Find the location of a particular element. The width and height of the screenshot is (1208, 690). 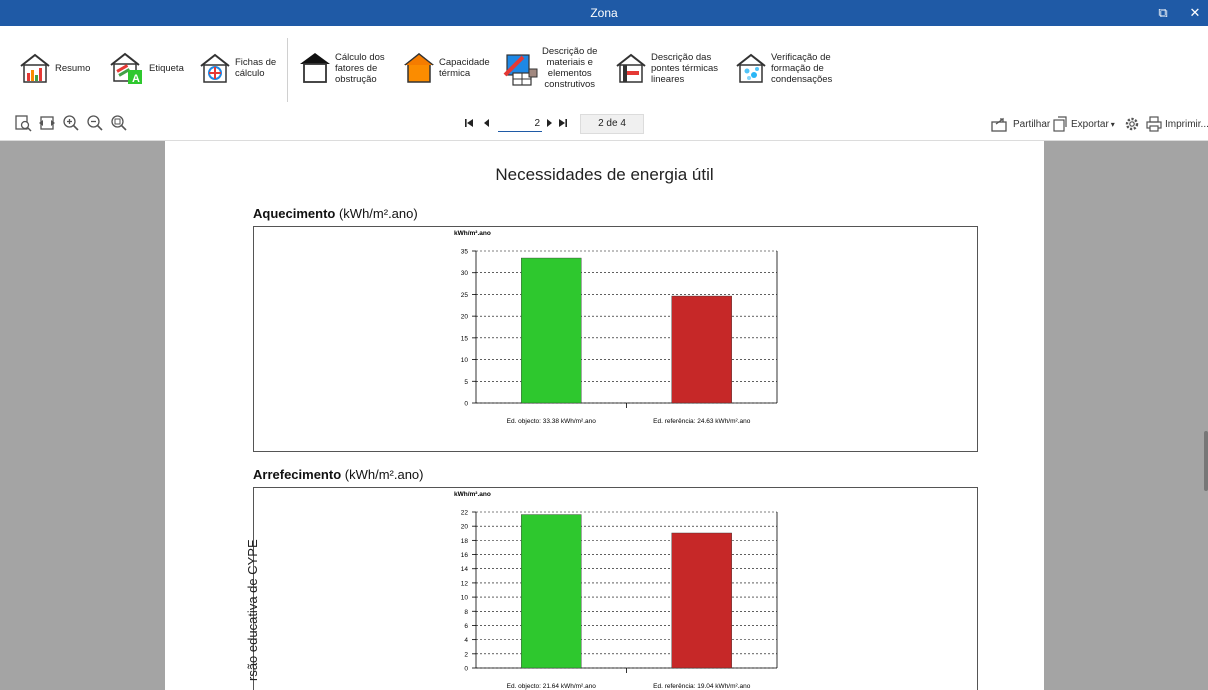

ribbon-etiqueta-button: A Etiqueta is located at coordinates (146, 68).